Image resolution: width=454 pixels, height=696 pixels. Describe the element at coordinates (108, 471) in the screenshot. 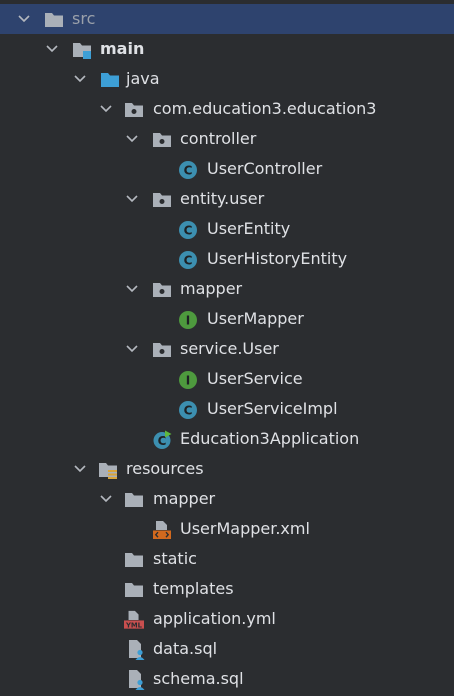

I see `resources-folder-icon` at that location.